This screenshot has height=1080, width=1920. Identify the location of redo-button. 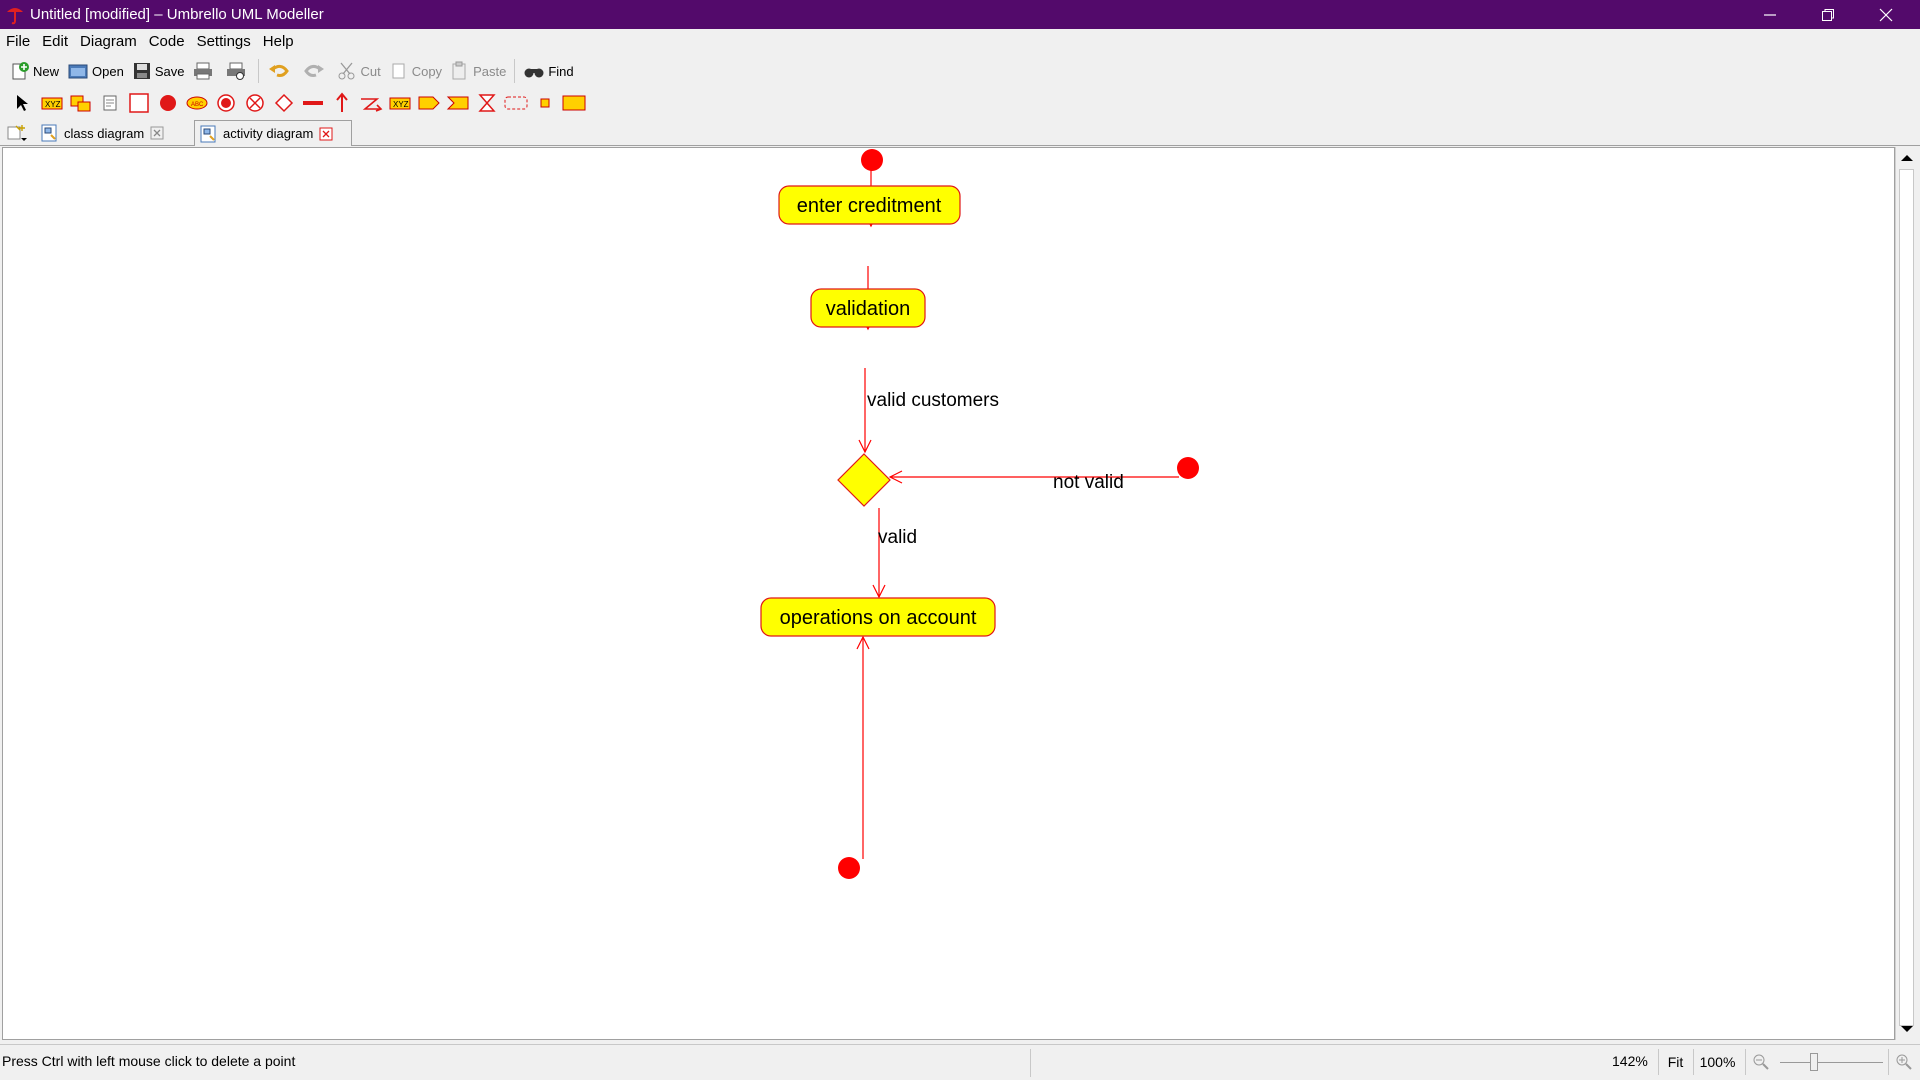
(315, 71).